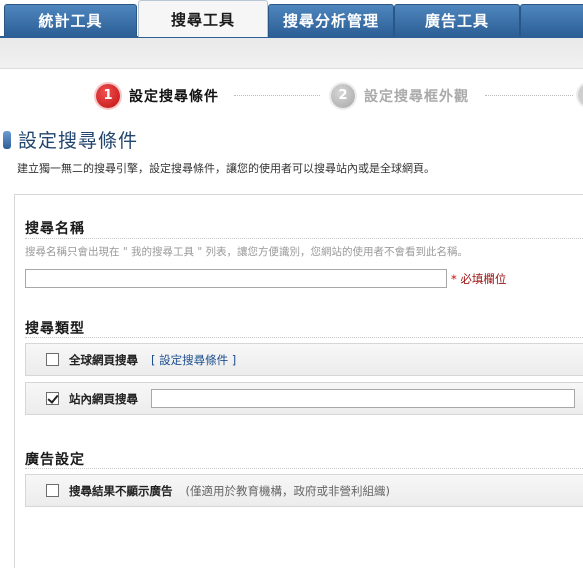 The height and width of the screenshot is (568, 583). What do you see at coordinates (108, 96) in the screenshot?
I see `step-1-number: 1` at bounding box center [108, 96].